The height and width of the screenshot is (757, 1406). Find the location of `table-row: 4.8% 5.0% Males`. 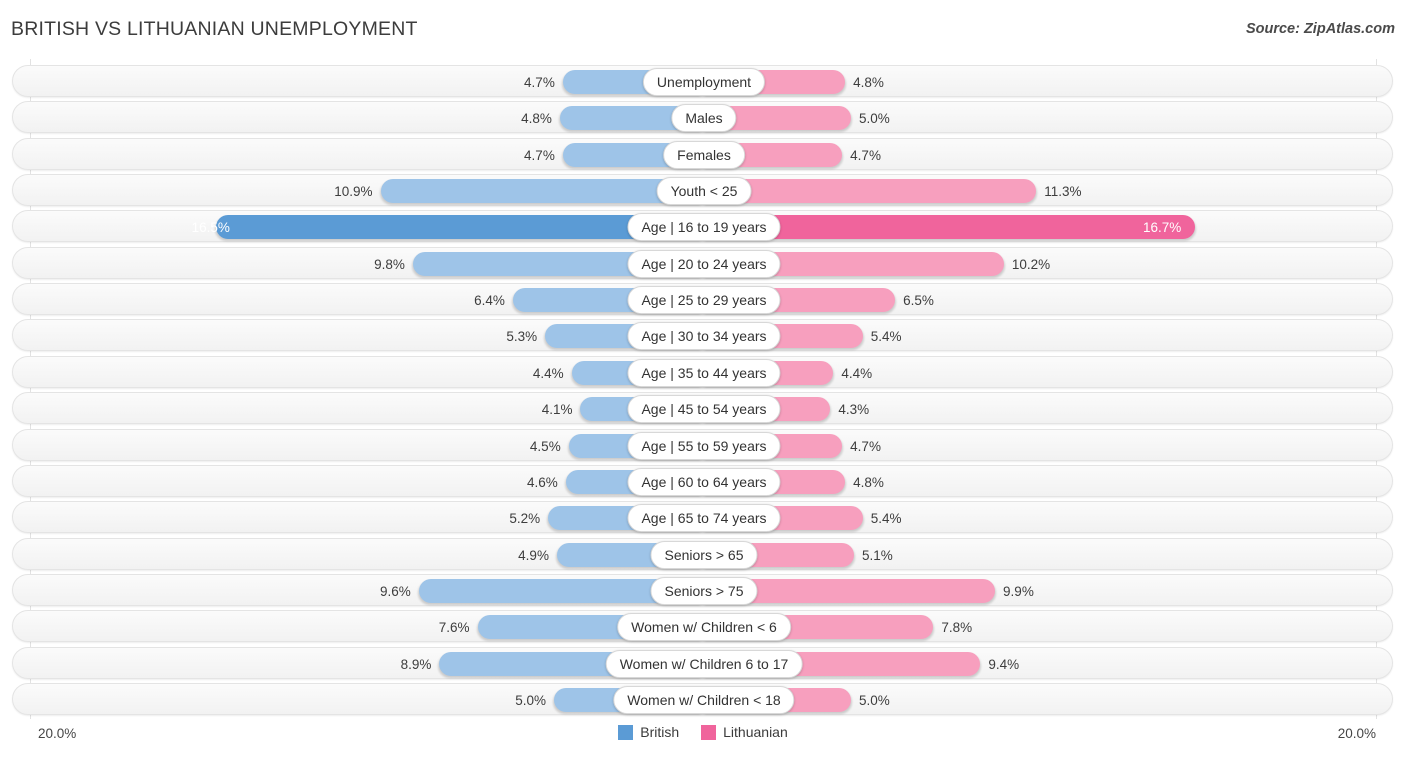

table-row: 4.8% 5.0% Males is located at coordinates (702, 117).